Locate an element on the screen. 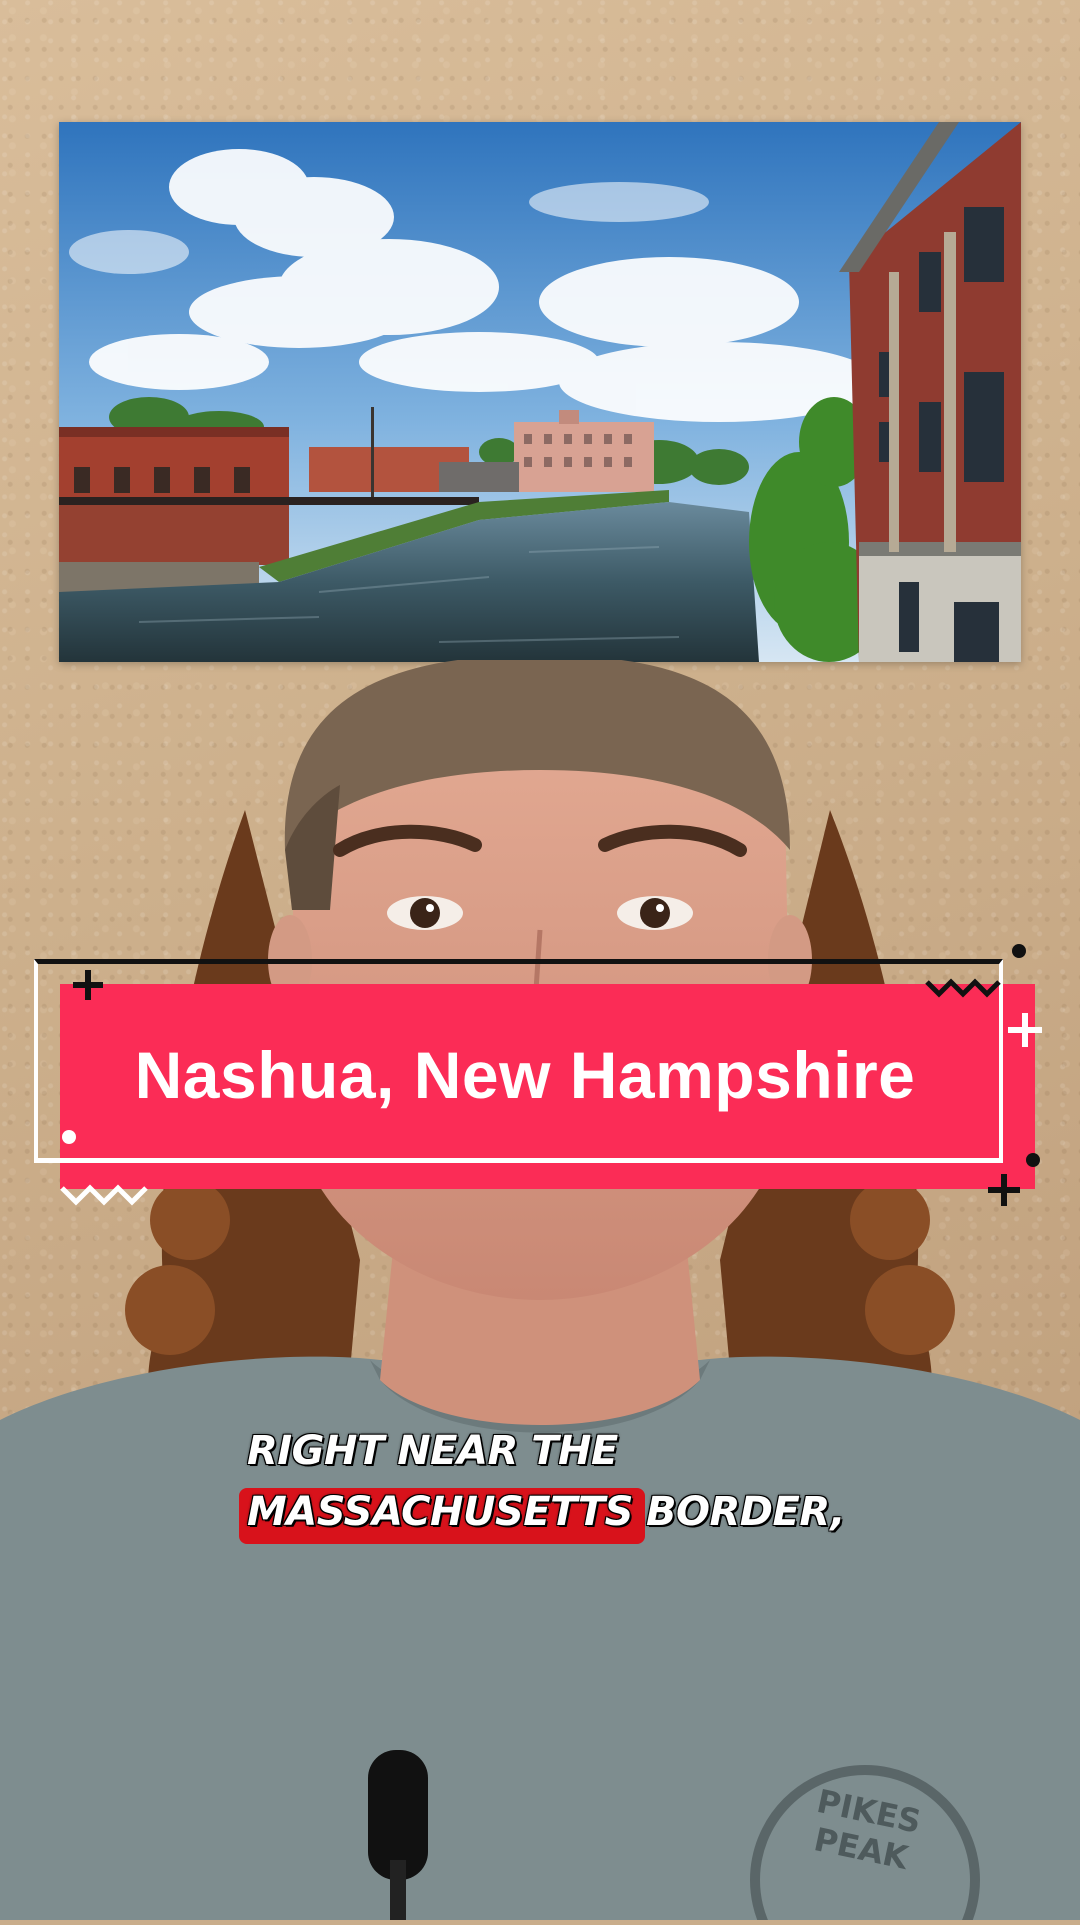 The image size is (1080, 1925). caption-line-2-rest: BORDER, is located at coordinates (746, 1512).